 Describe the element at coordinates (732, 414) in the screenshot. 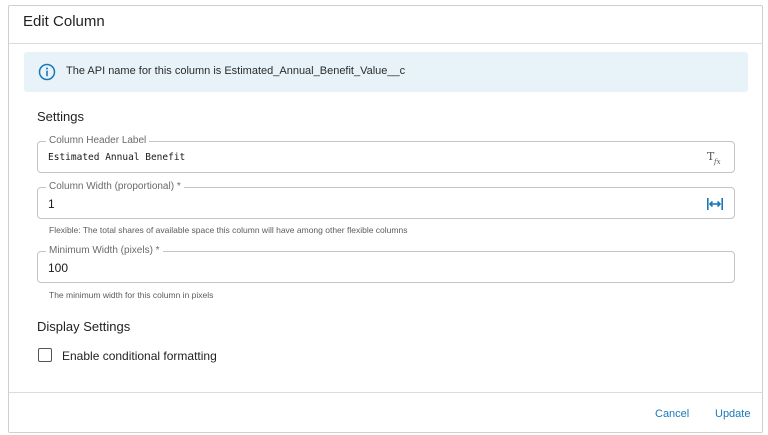

I see `update-button: Update` at that location.